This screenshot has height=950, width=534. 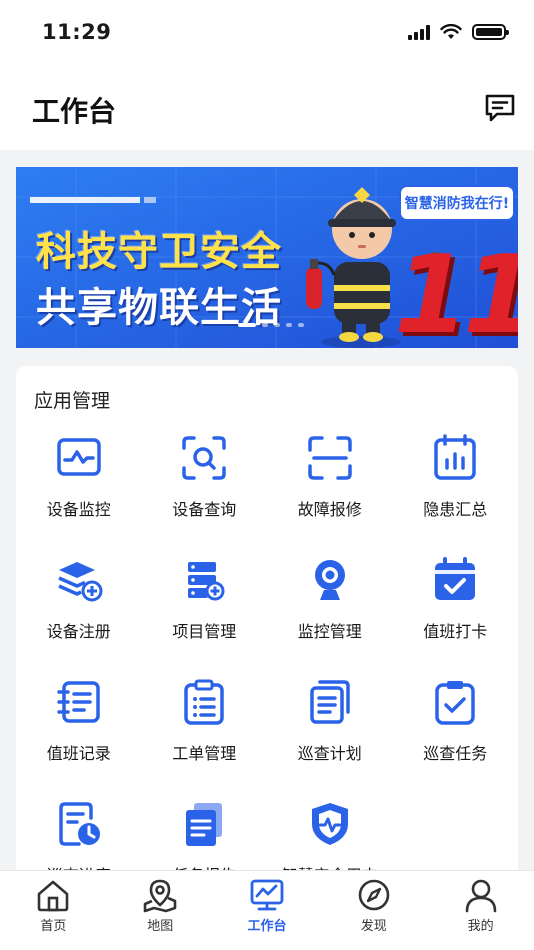 I want to click on tab-workbench: 工作台, so click(x=267, y=910).